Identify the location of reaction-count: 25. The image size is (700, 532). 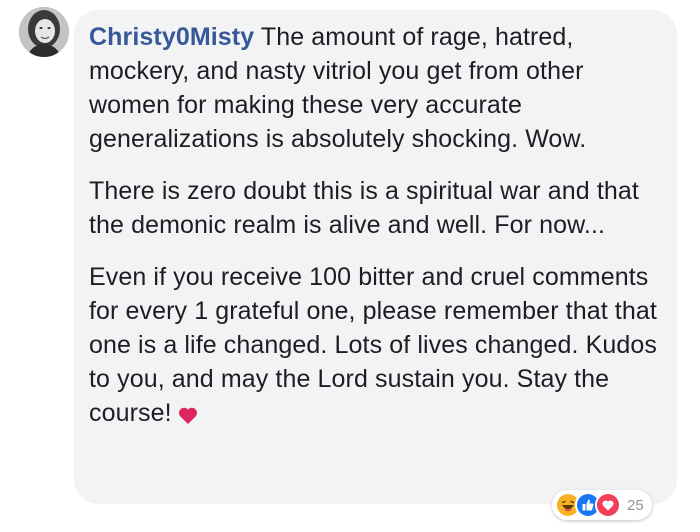
(635, 505).